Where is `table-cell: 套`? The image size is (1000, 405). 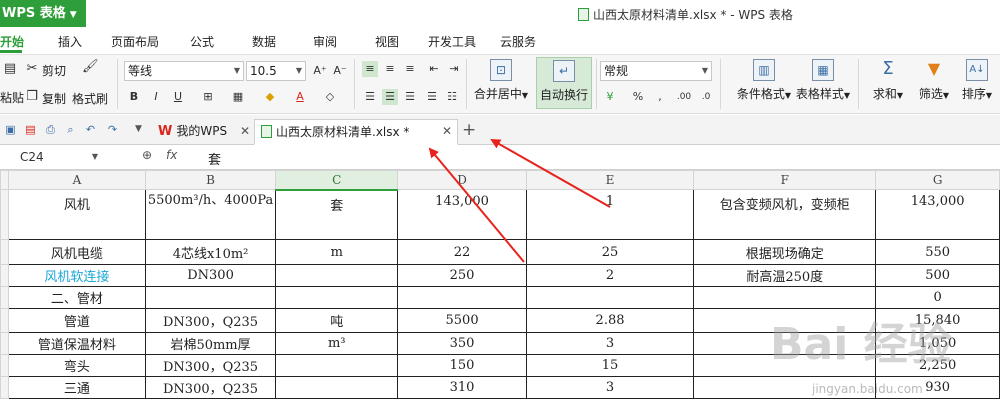
table-cell: 套 is located at coordinates (337, 214).